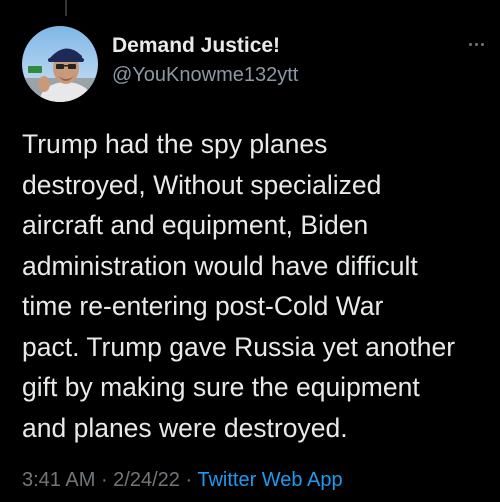 The width and height of the screenshot is (500, 502). Describe the element at coordinates (239, 346) in the screenshot. I see `tweet-text-line: pact. Trump gave Russia yet another` at that location.